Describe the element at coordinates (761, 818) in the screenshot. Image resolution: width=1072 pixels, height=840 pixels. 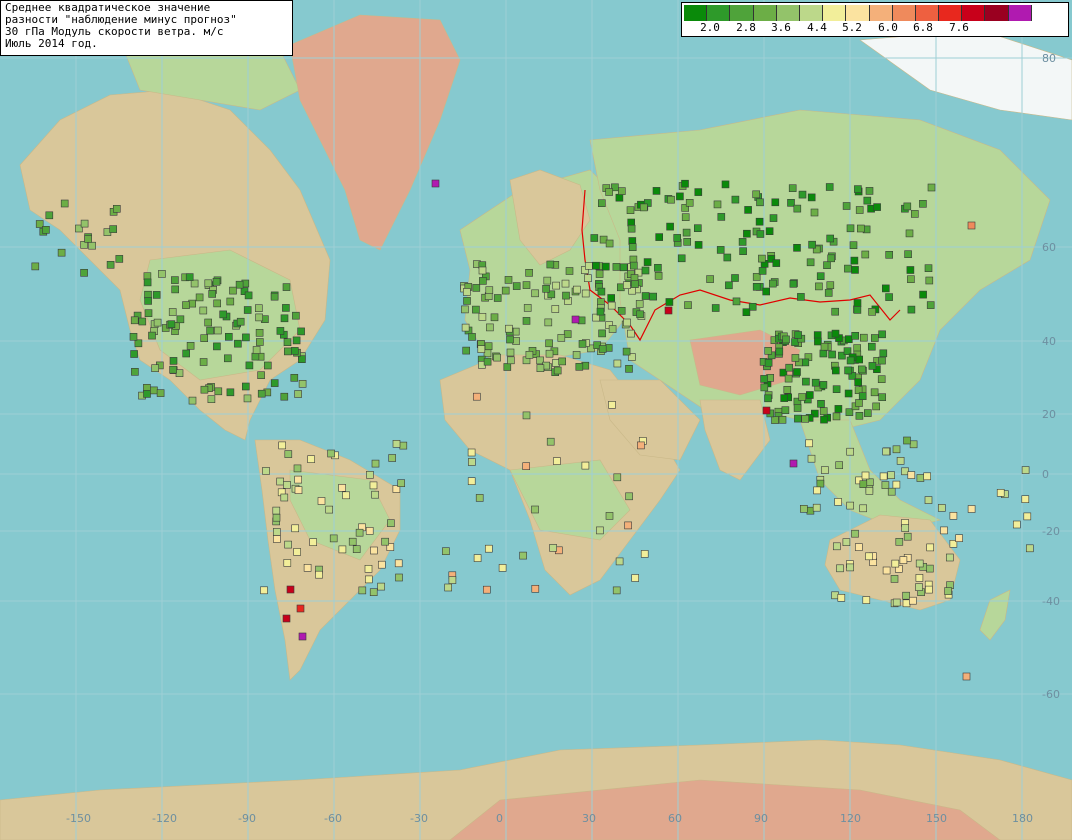
I see `longitude-label: 90` at that location.